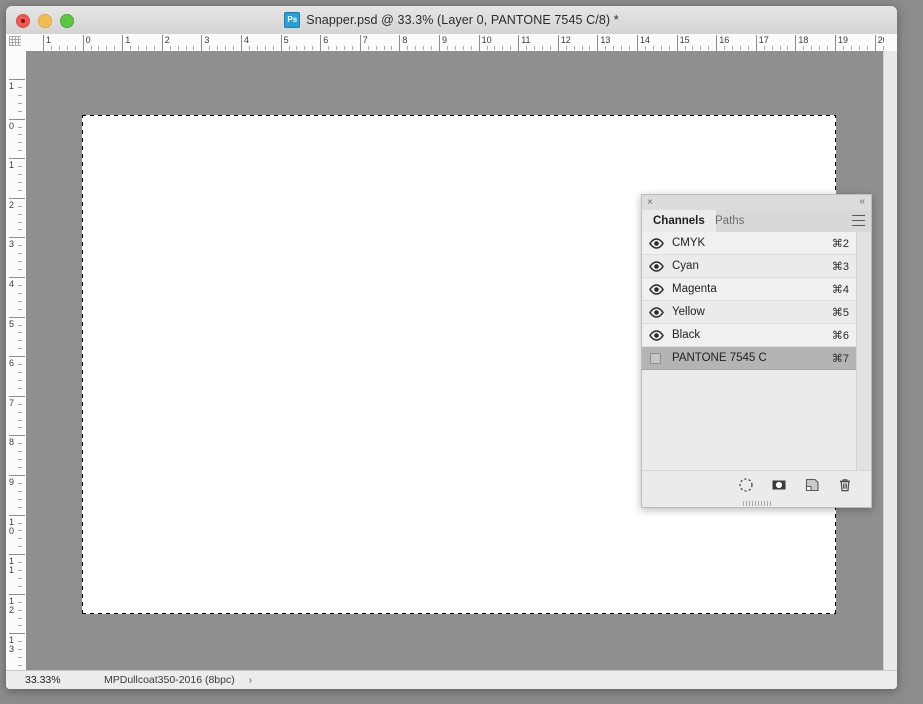  I want to click on channel-row: Magenta ⌘4, so click(756, 289).